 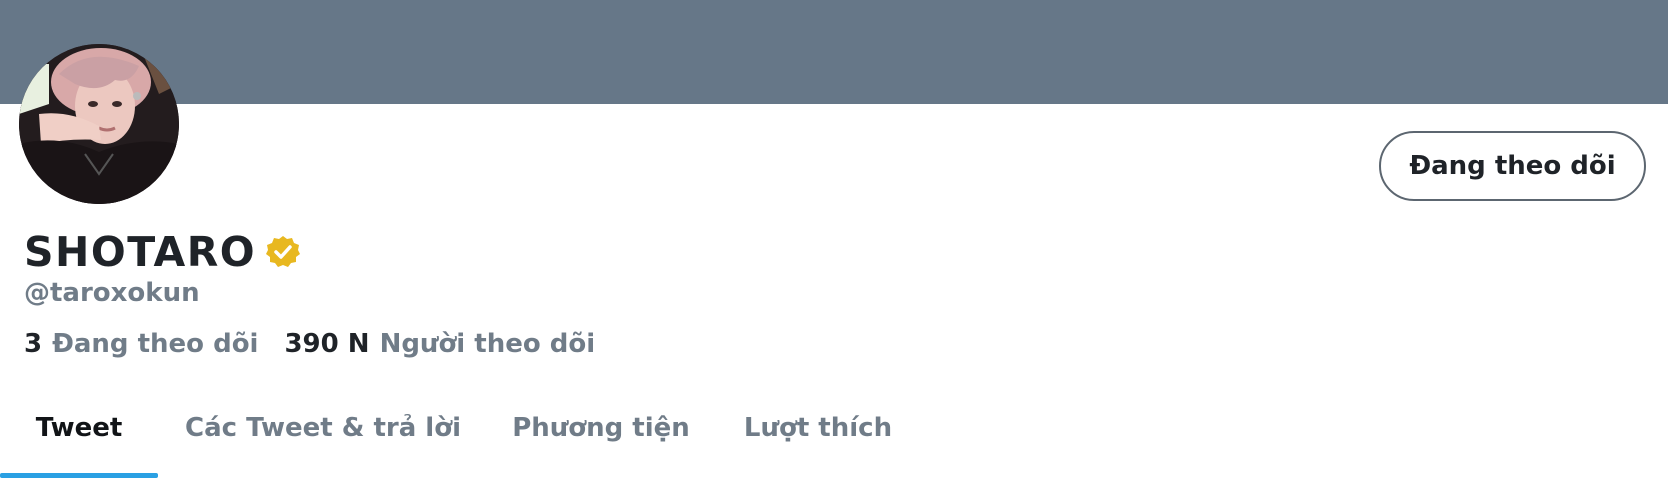 I want to click on profile-name-row: SHOTARO, so click(x=162, y=252).